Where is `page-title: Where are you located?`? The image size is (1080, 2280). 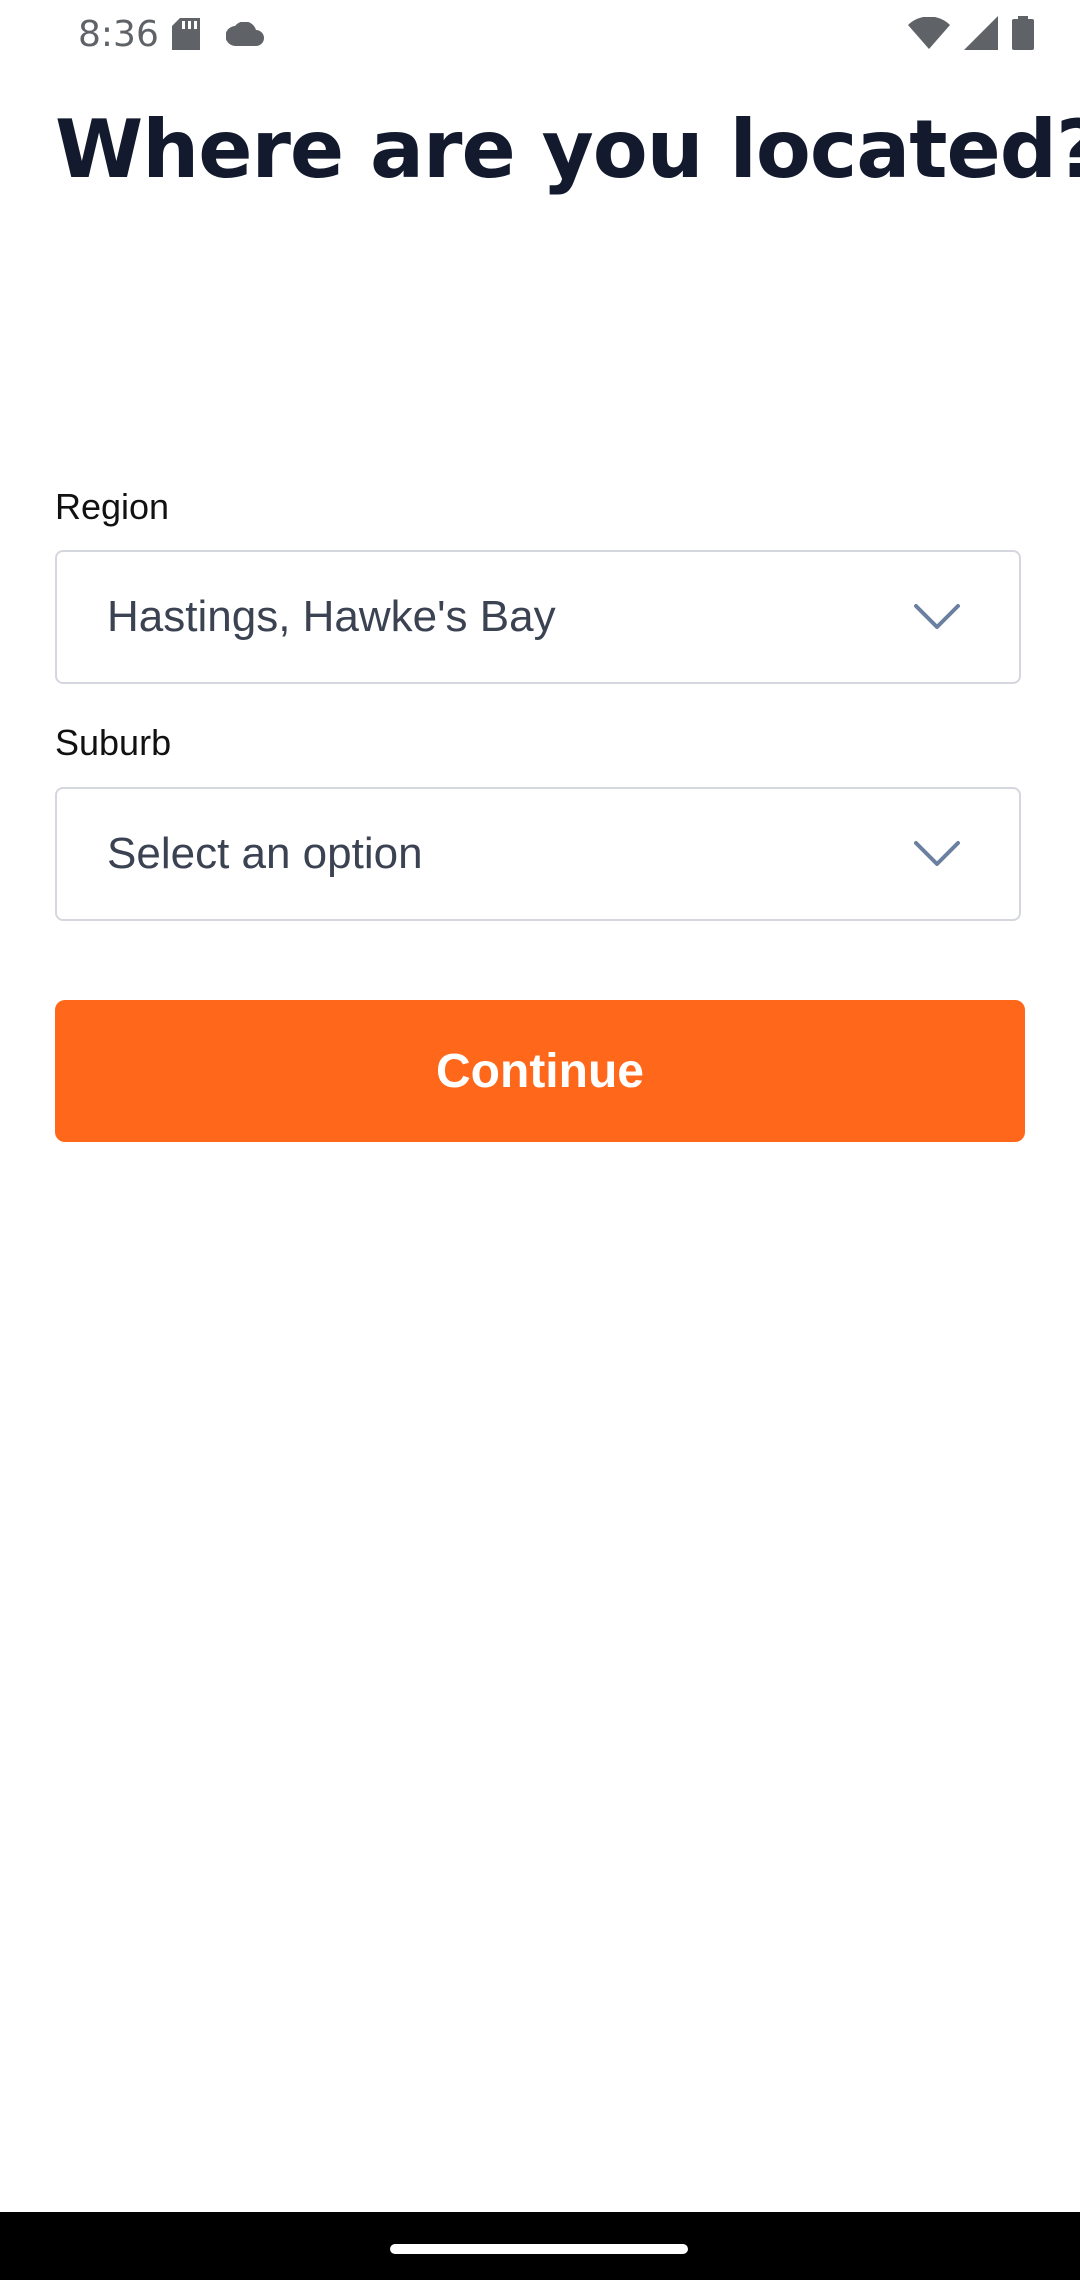 page-title: Where are you located? is located at coordinates (567, 149).